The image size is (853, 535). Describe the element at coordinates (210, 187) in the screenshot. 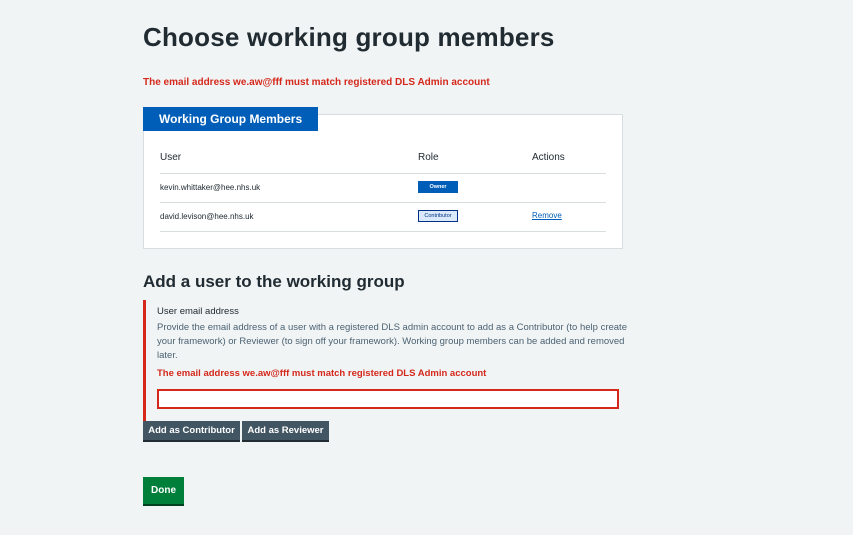

I see `member-email: kevin.whittaker@hee.nhs.uk` at that location.